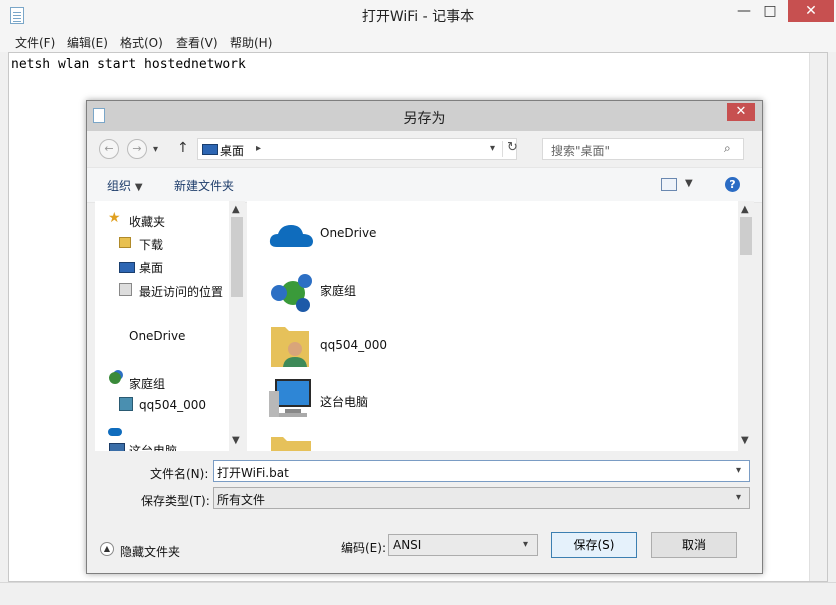 The image size is (836, 605). I want to click on star-icon: ★, so click(114, 218).